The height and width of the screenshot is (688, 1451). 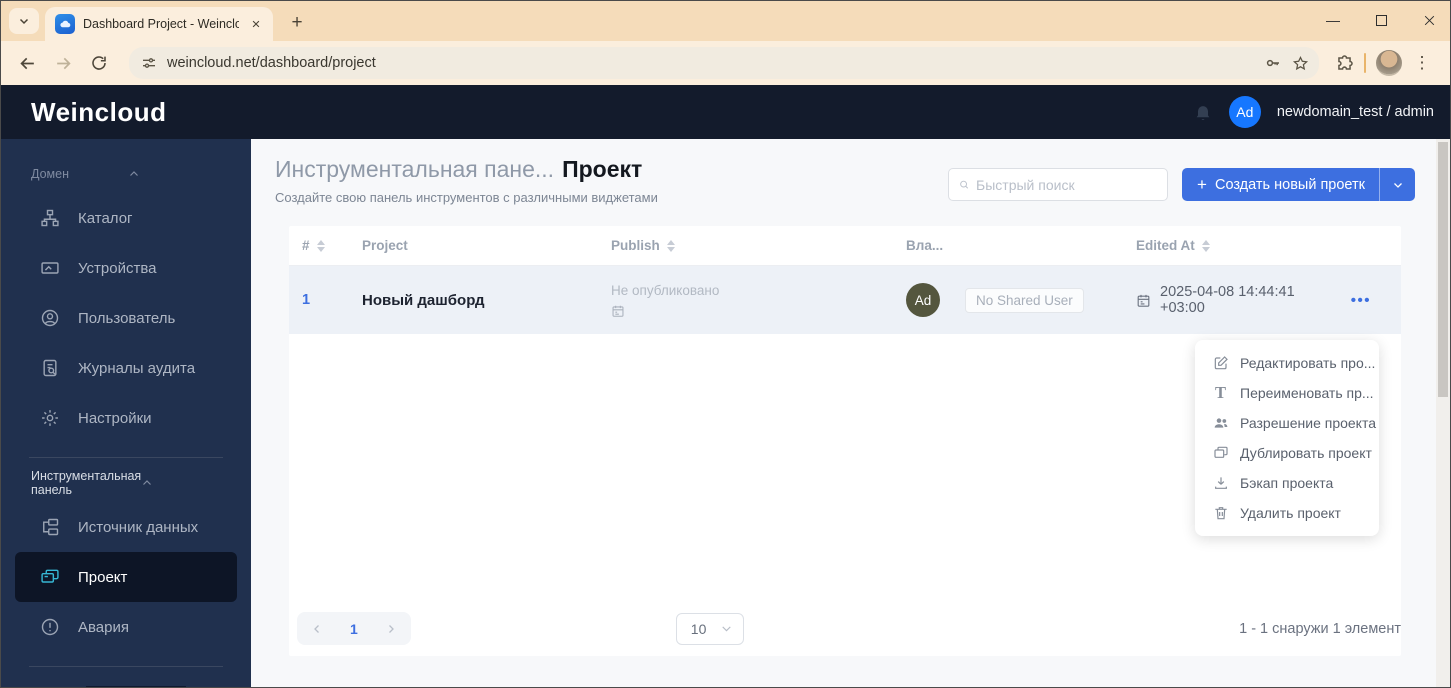 What do you see at coordinates (126, 174) in the screenshot?
I see `sidebar-section-domain: Домен` at bounding box center [126, 174].